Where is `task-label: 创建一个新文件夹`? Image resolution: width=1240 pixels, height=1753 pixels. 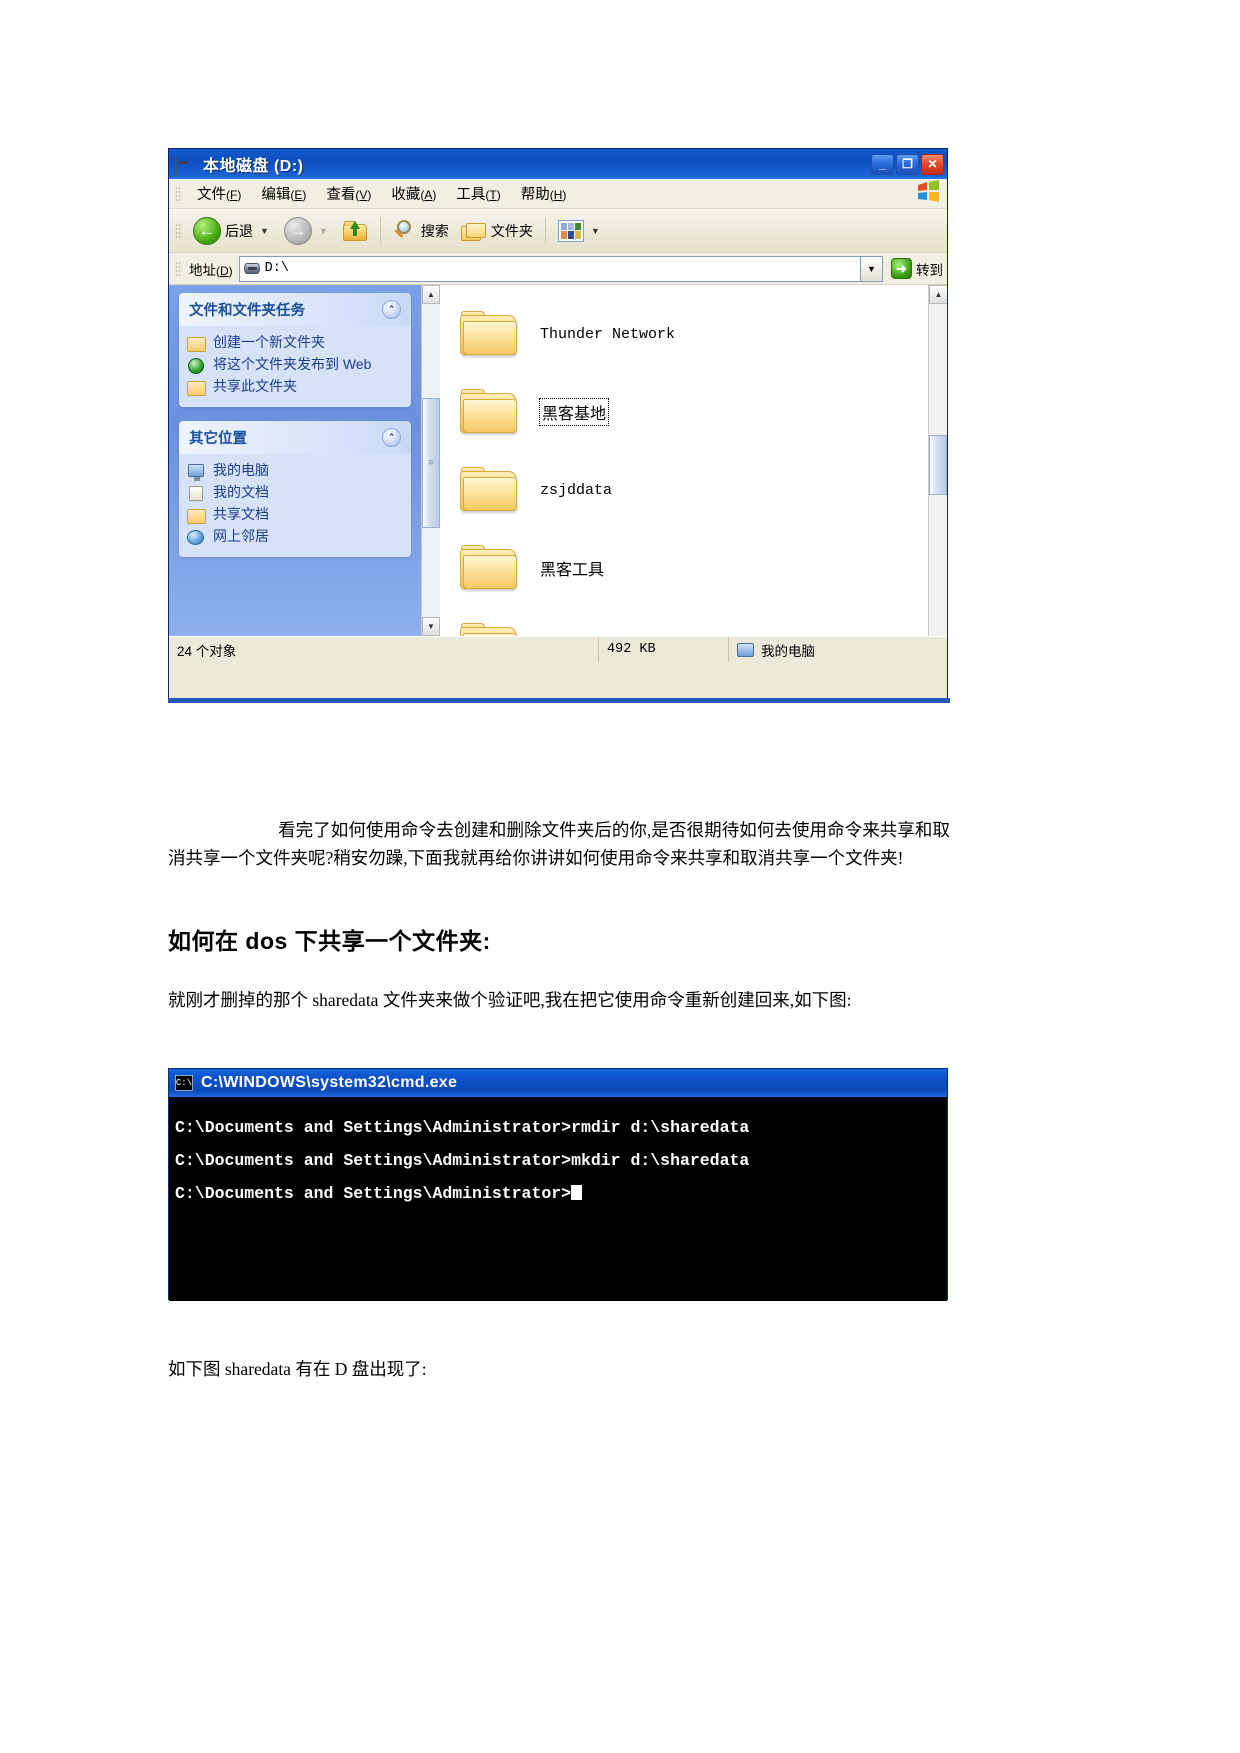
task-label: 创建一个新文件夹 is located at coordinates (269, 342).